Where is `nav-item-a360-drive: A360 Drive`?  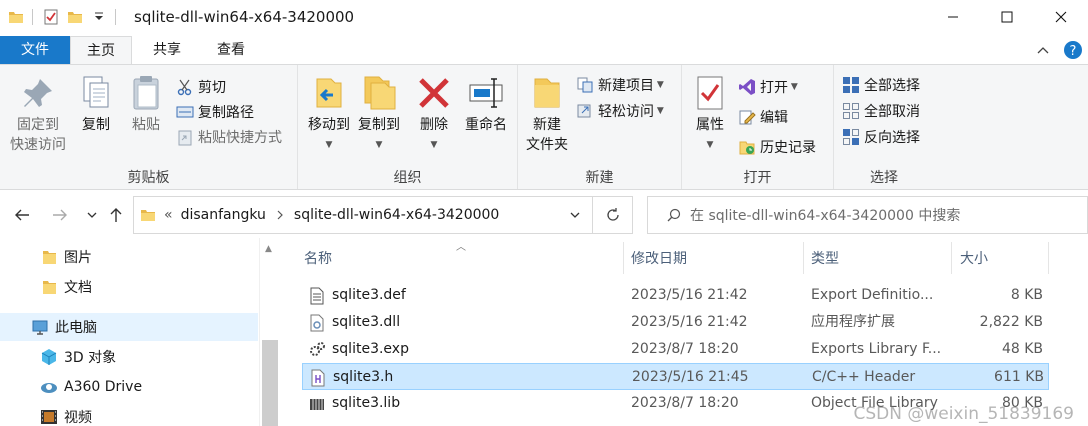 nav-item-a360-drive: A360 Drive is located at coordinates (129, 387).